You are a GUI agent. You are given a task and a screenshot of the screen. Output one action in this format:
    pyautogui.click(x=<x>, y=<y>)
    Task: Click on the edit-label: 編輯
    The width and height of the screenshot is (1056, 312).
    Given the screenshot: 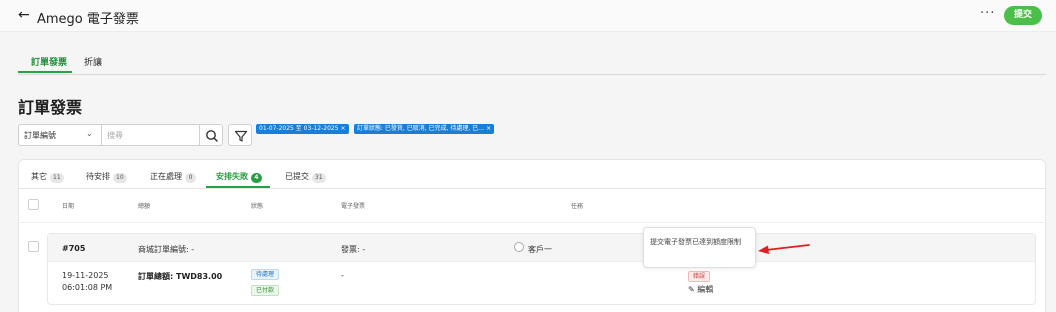 What is the action you would take?
    pyautogui.click(x=705, y=289)
    